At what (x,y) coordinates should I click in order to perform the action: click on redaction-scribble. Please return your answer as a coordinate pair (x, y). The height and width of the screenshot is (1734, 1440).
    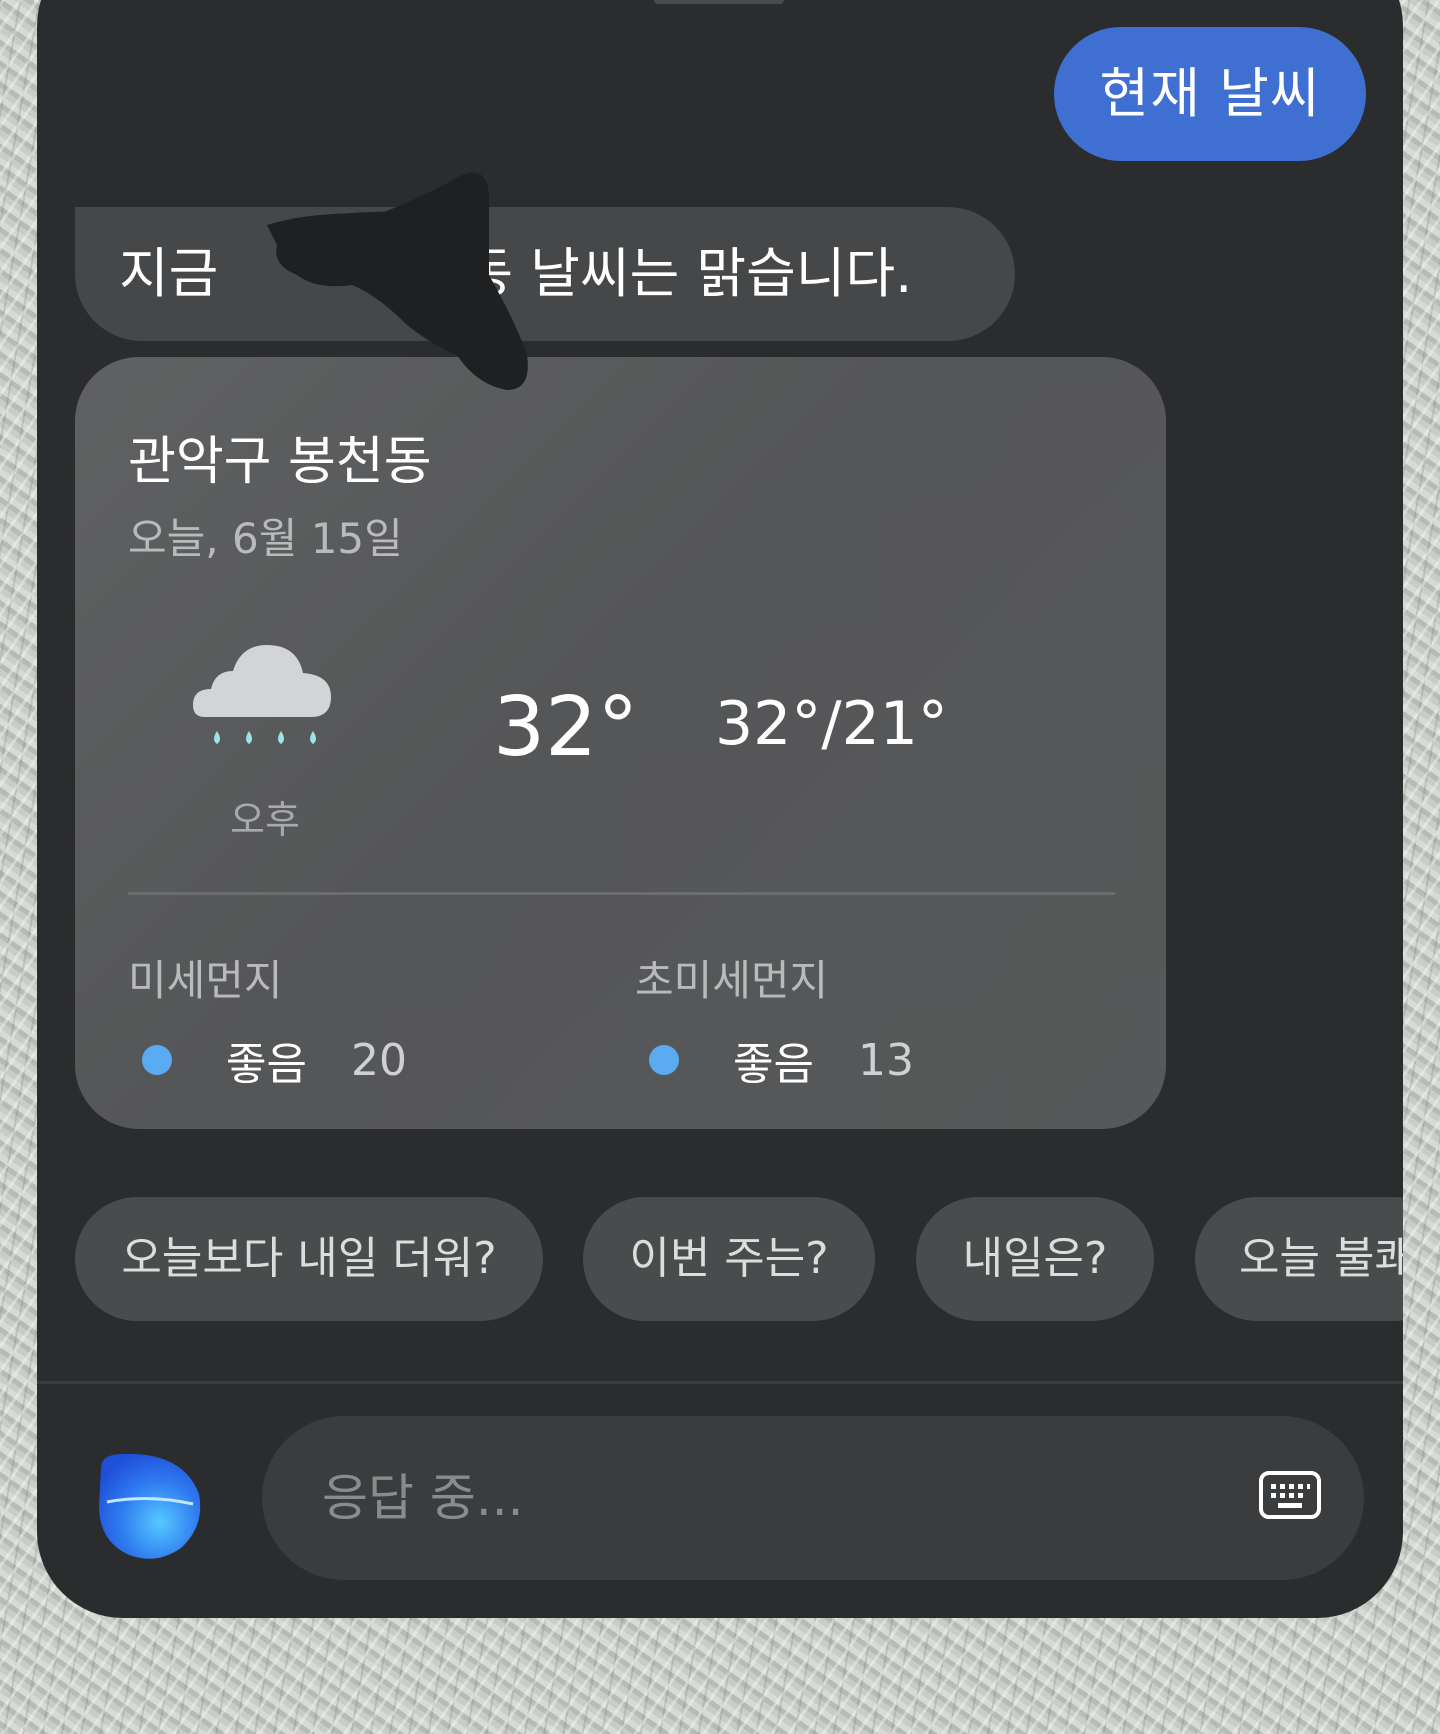
    Looking at the image, I should click on (397, 281).